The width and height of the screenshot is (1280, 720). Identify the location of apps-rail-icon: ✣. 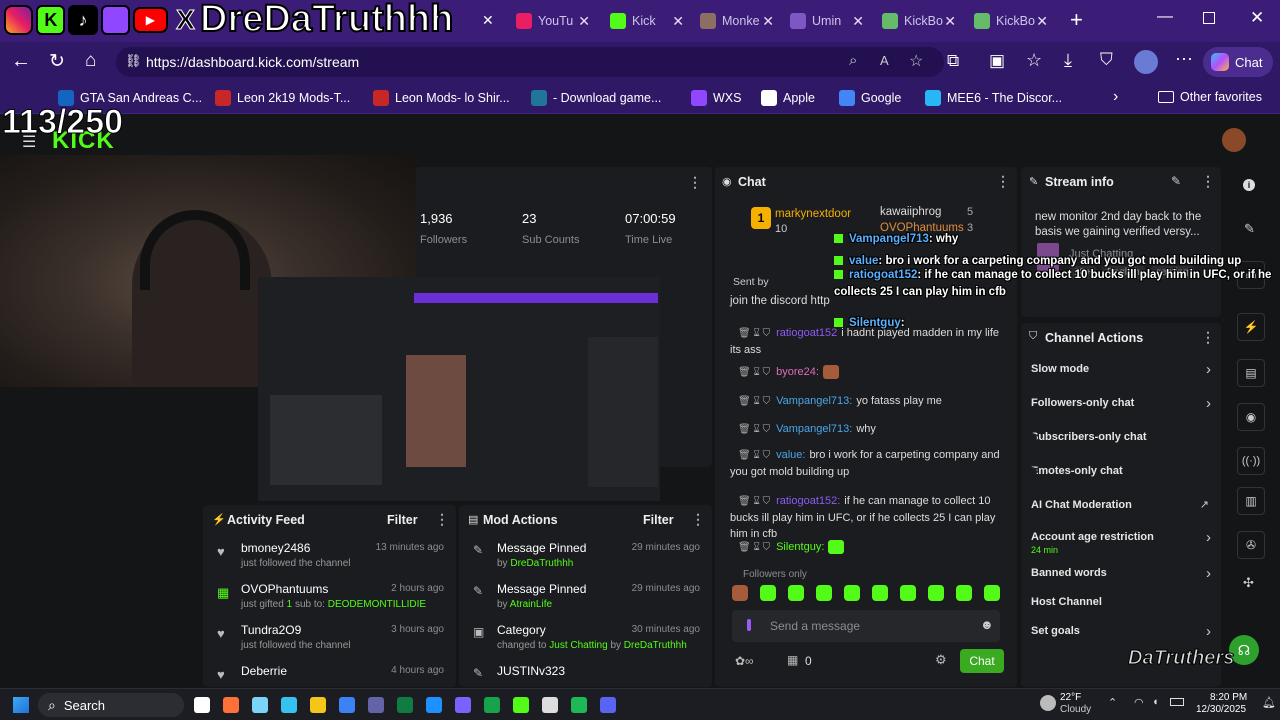
(1248, 583).